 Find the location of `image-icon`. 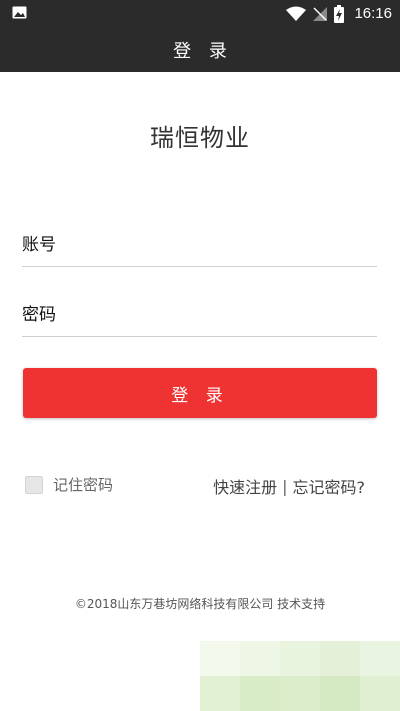

image-icon is located at coordinates (19, 12).